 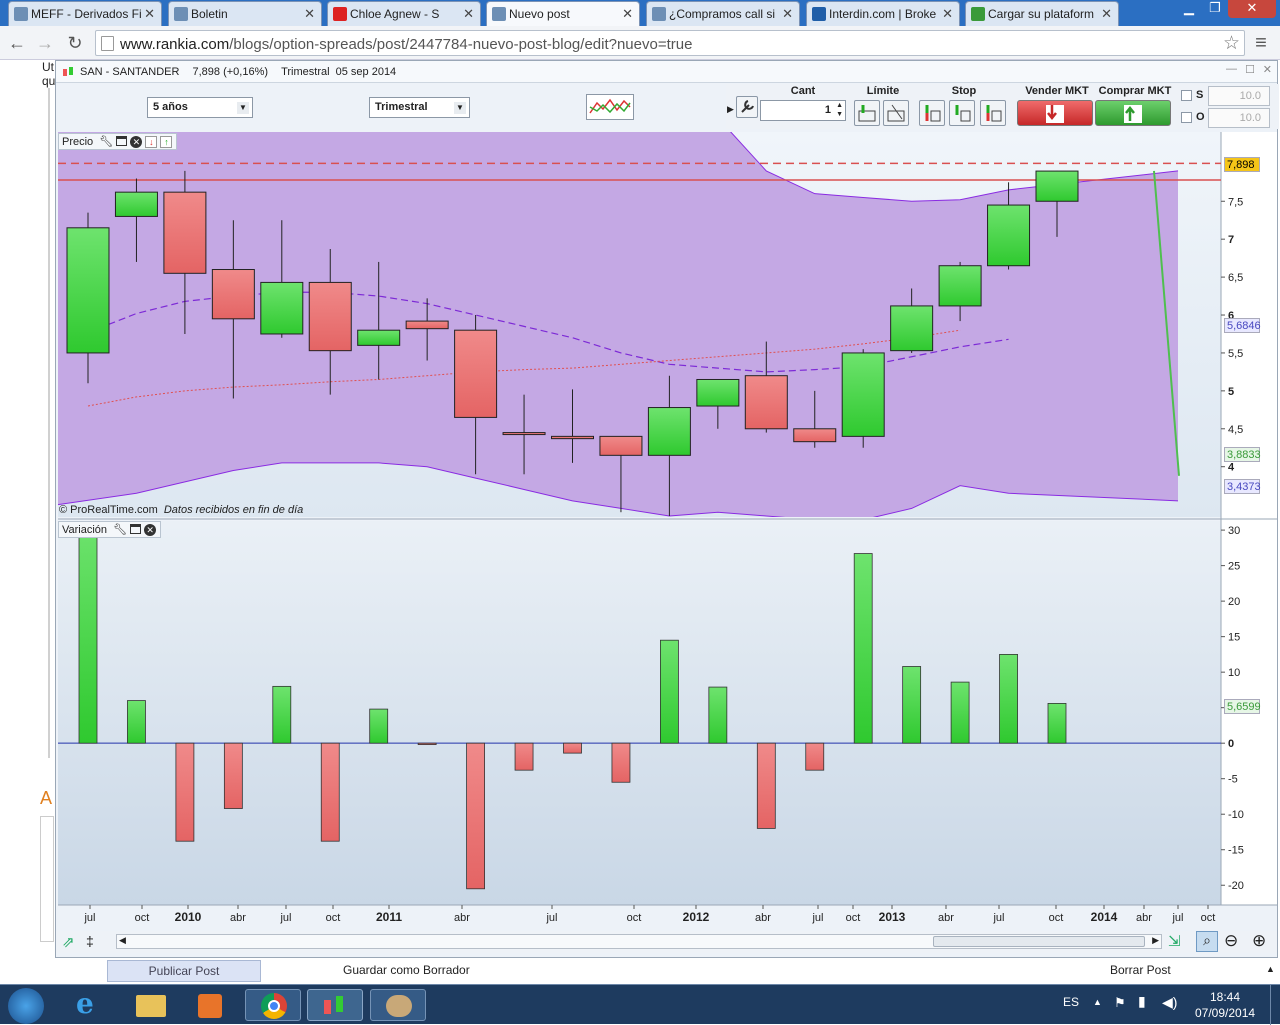 I want to click on candle-style-icon: ‡, so click(x=90, y=941).